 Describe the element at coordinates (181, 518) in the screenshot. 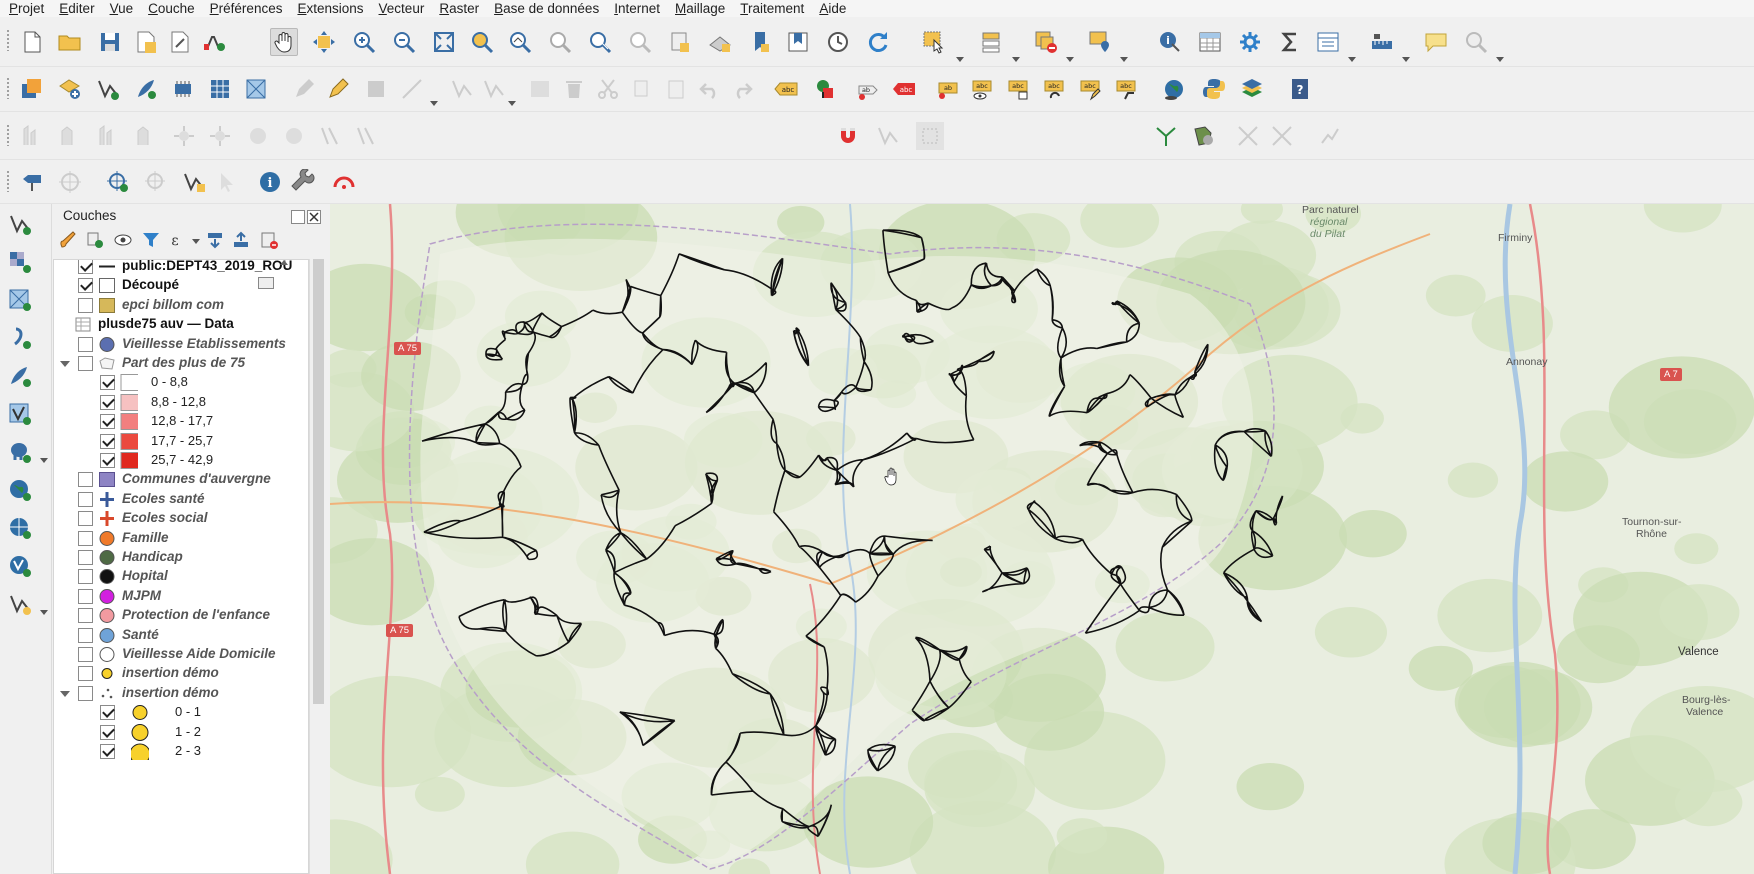

I see `layer-row: Ecoles social` at that location.